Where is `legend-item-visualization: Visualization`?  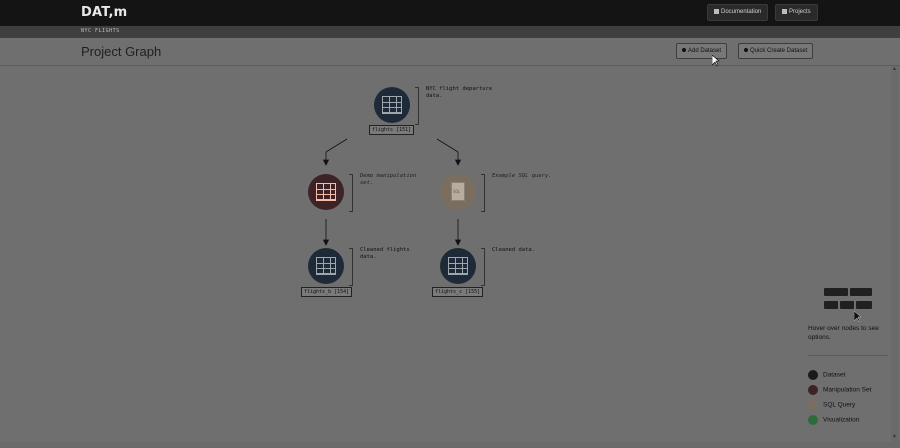
legend-item-visualization: Visualization is located at coordinates (833, 420).